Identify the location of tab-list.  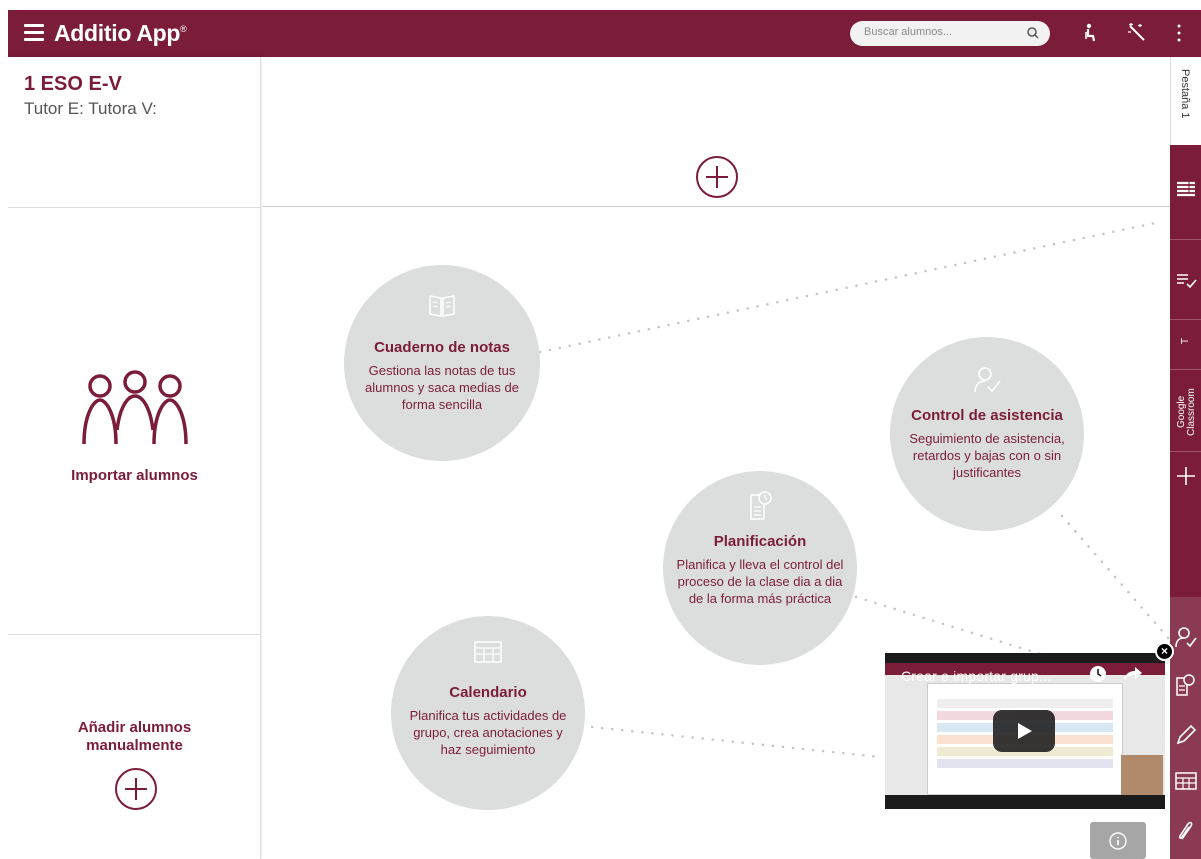
(1185, 192).